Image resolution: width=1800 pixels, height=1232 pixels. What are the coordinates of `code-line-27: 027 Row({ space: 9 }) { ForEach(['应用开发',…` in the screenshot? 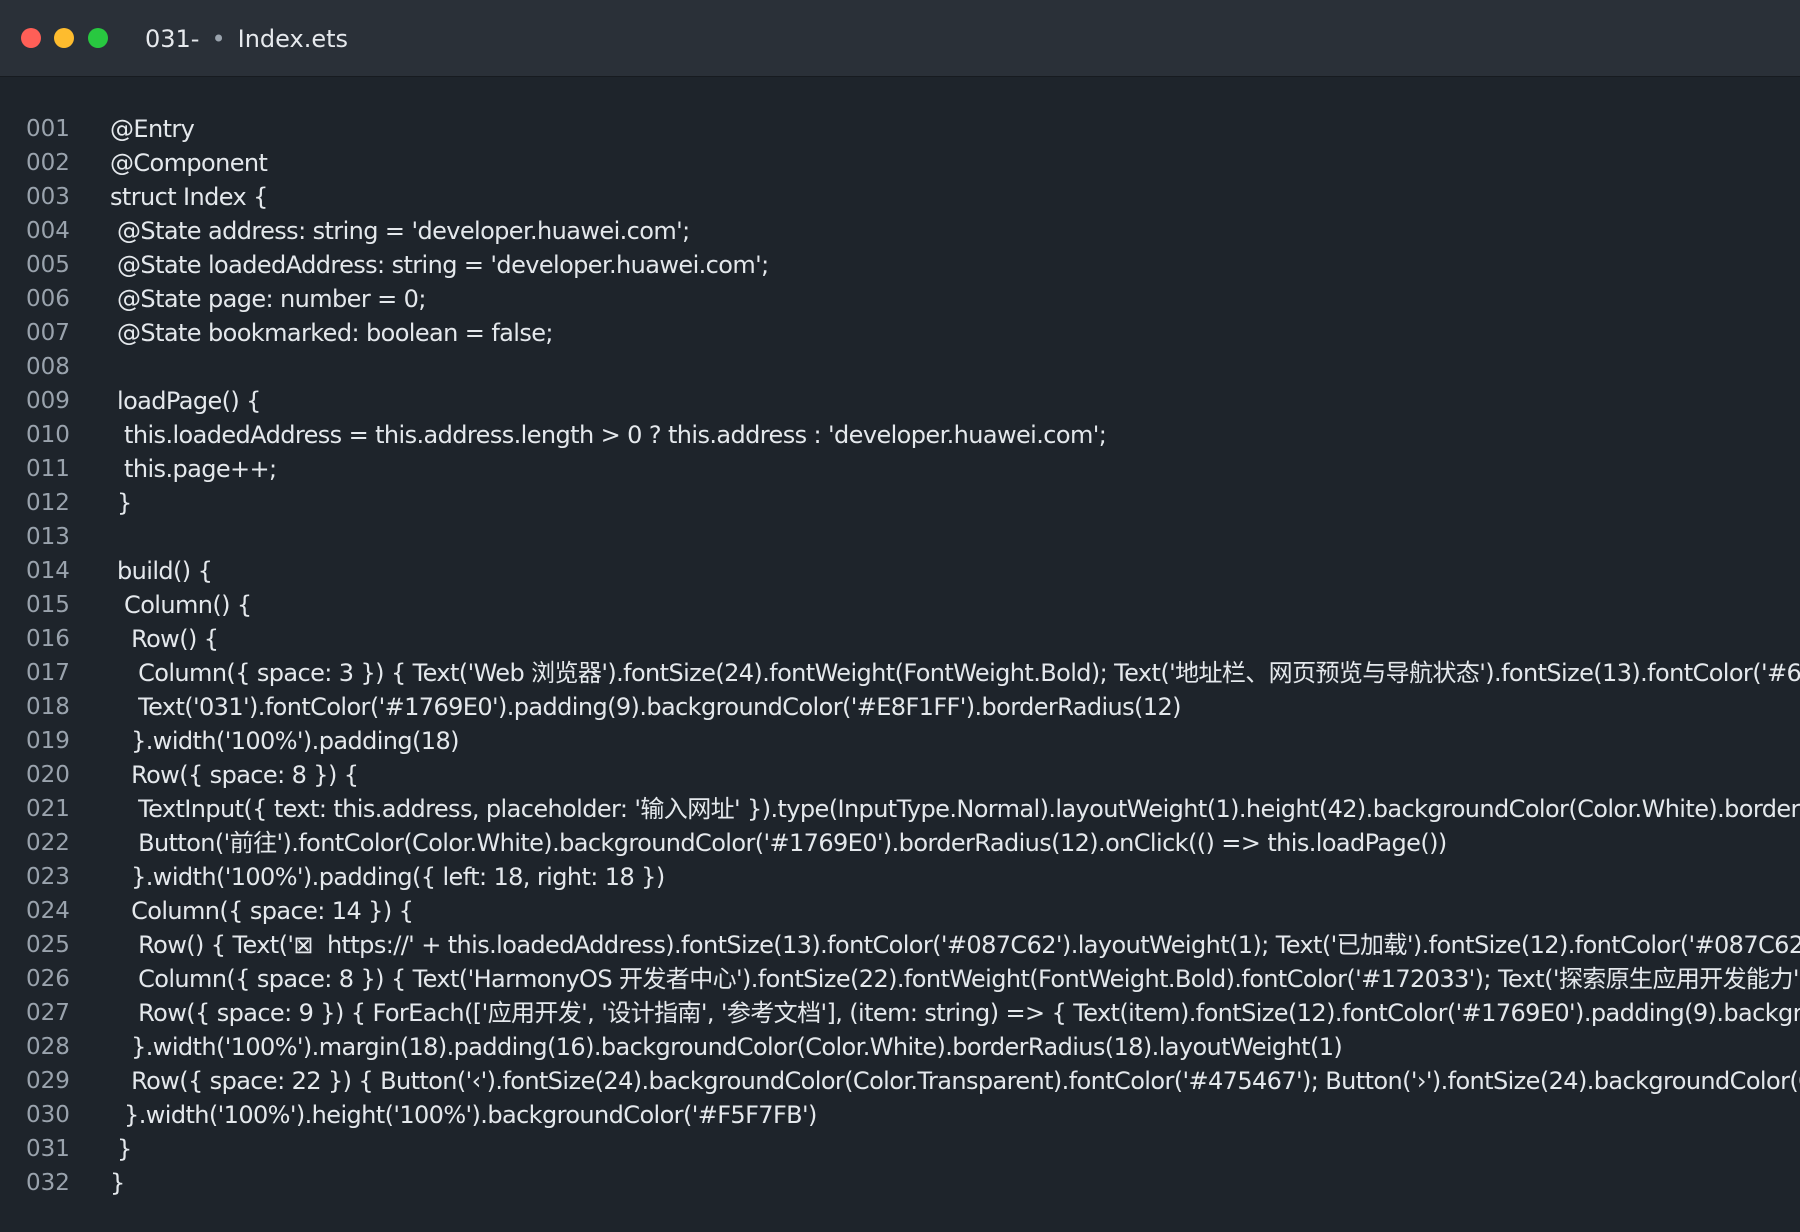 It's located at (900, 1013).